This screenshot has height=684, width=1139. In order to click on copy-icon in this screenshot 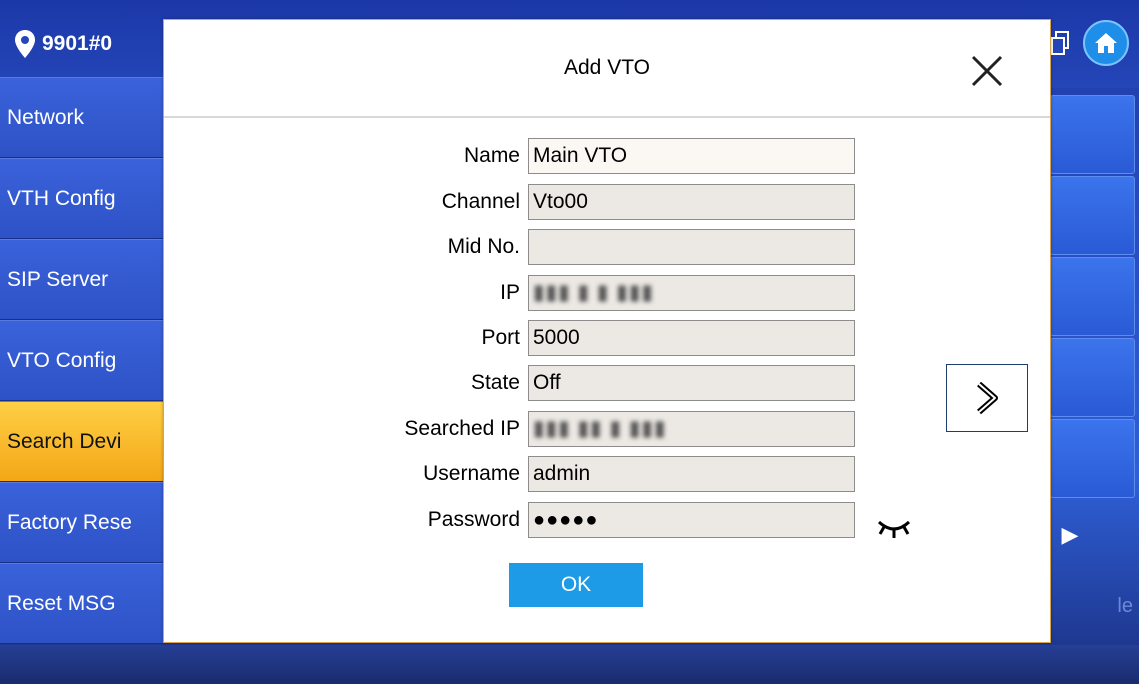, I will do `click(1060, 43)`.